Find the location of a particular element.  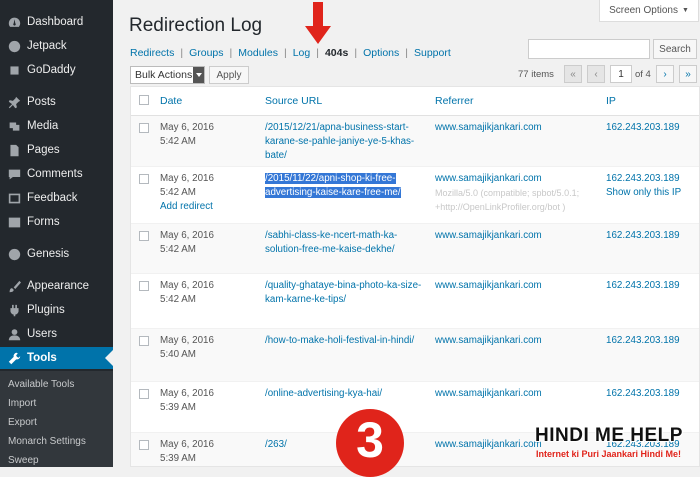

sidebar-item-label: Genesis is located at coordinates (48, 254).